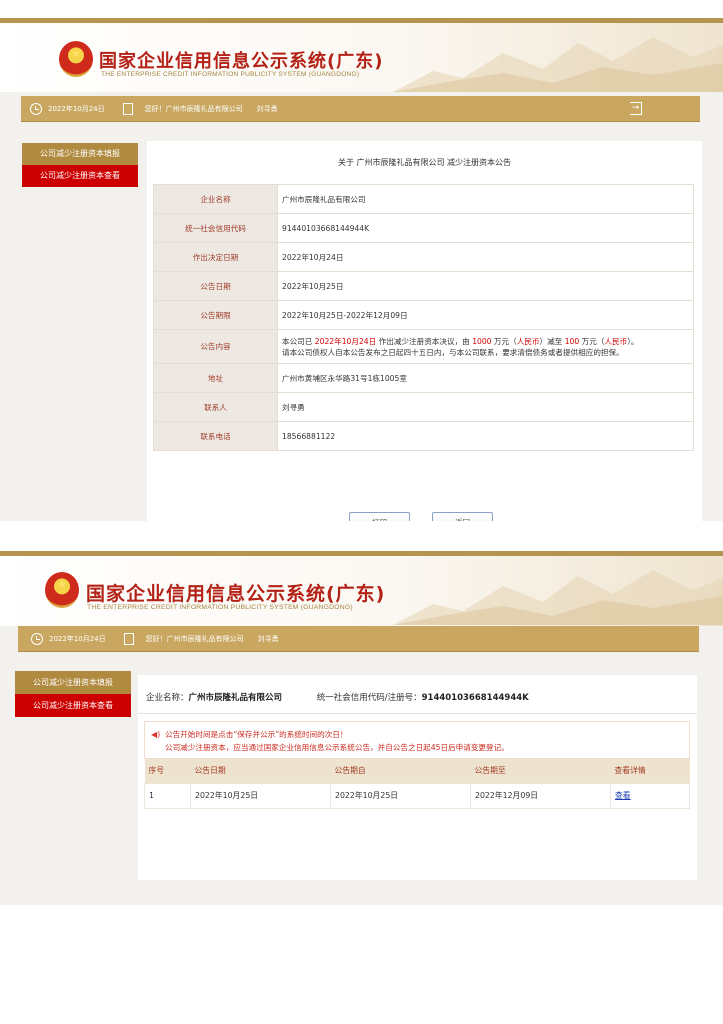 This screenshot has width=723, height=1024. Describe the element at coordinates (215, 407) in the screenshot. I see `row-label: 联系人` at that location.